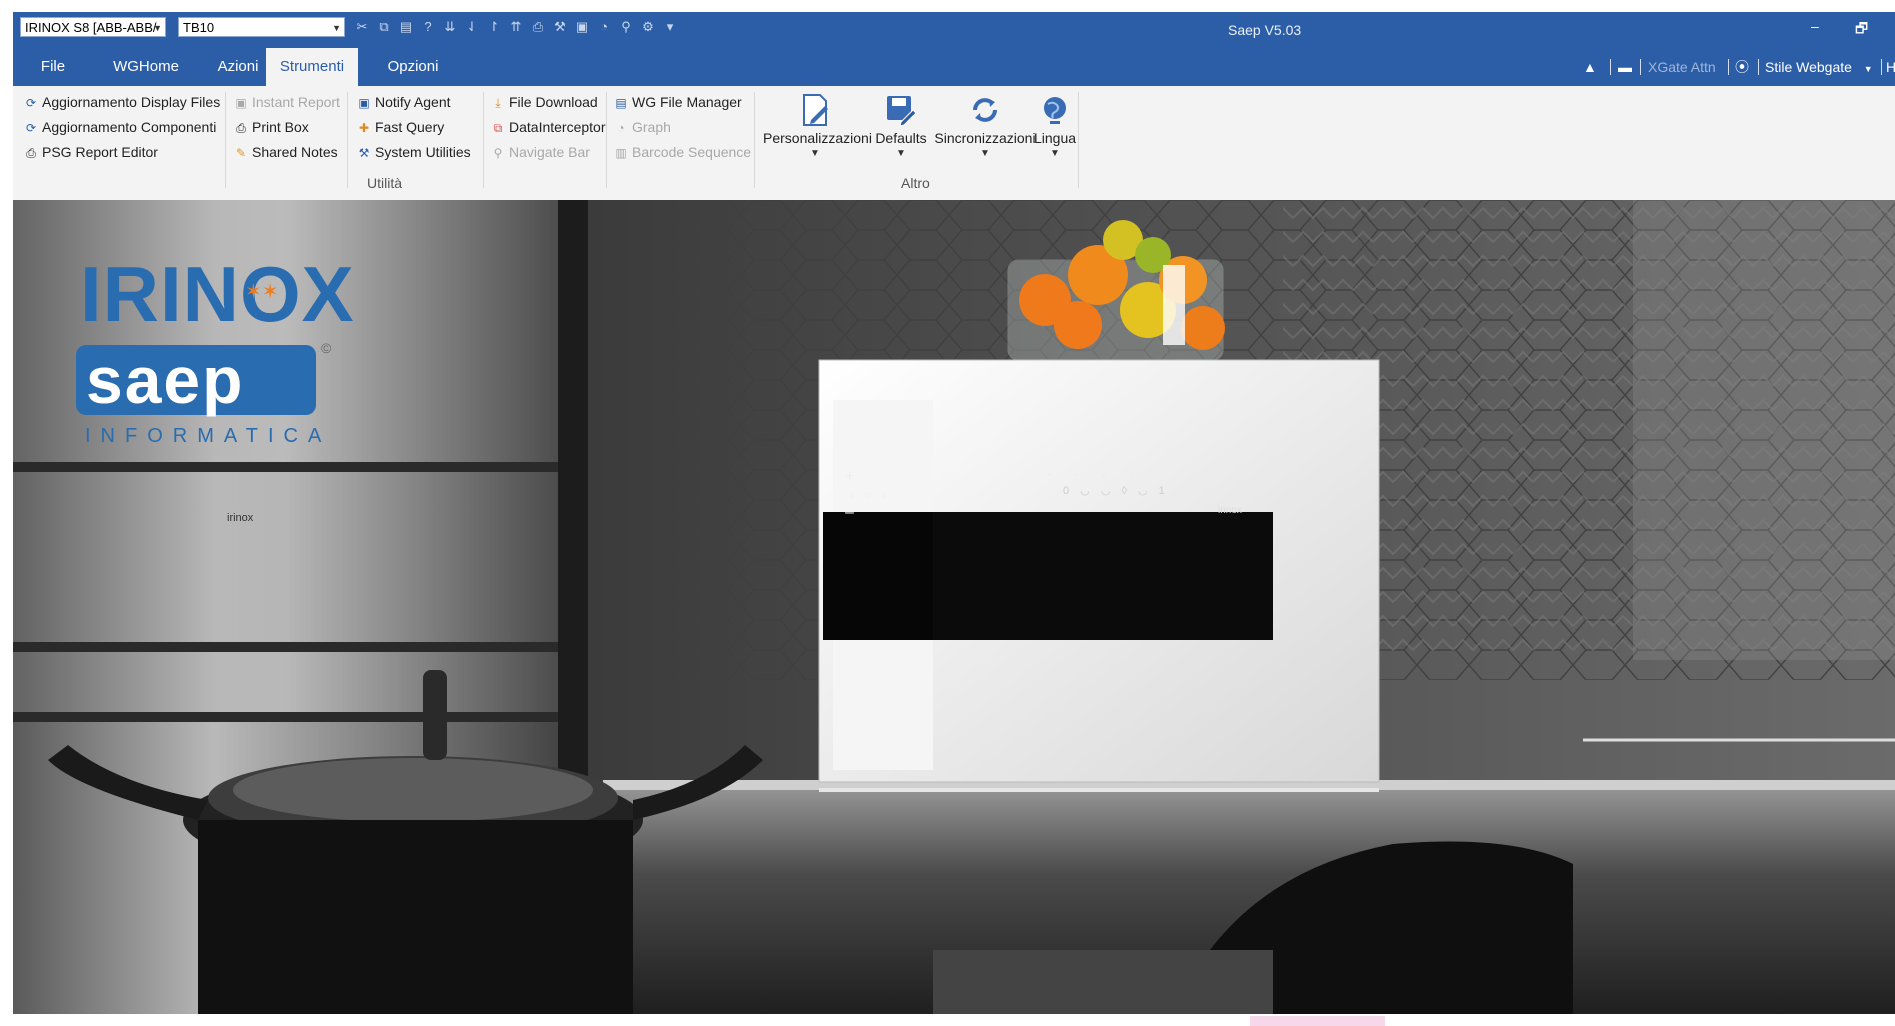 This screenshot has width=1895, height=1026. Describe the element at coordinates (1265, 30) in the screenshot. I see `app-title: Saep V5.03` at that location.